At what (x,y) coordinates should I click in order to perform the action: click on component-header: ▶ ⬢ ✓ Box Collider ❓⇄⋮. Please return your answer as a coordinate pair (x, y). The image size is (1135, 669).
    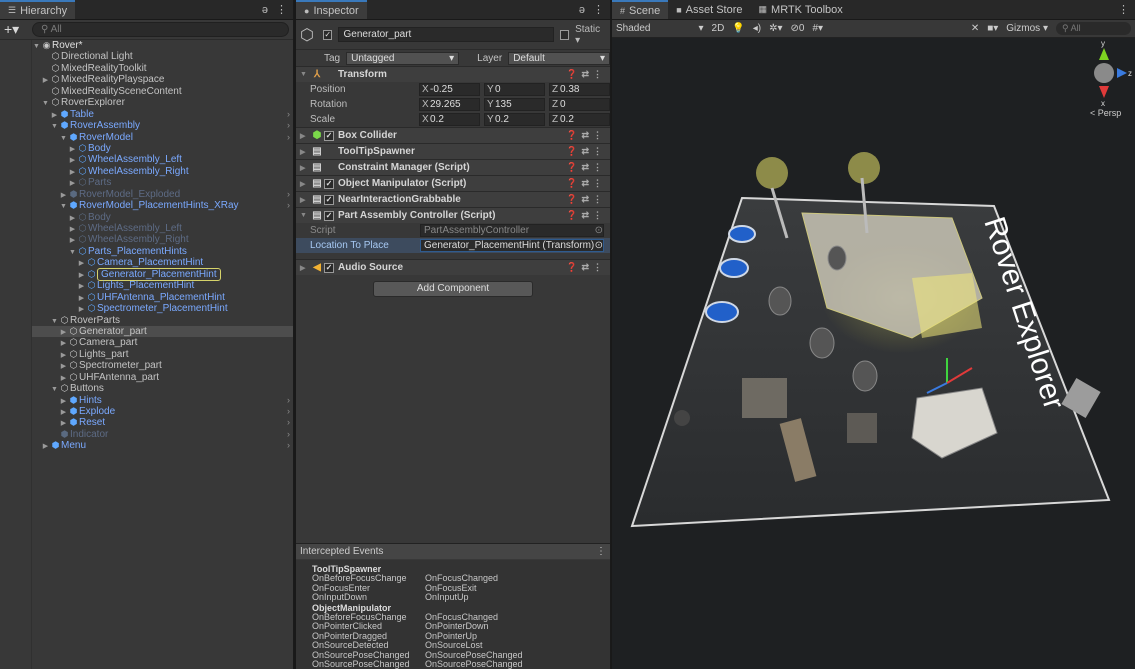
    Looking at the image, I should click on (453, 135).